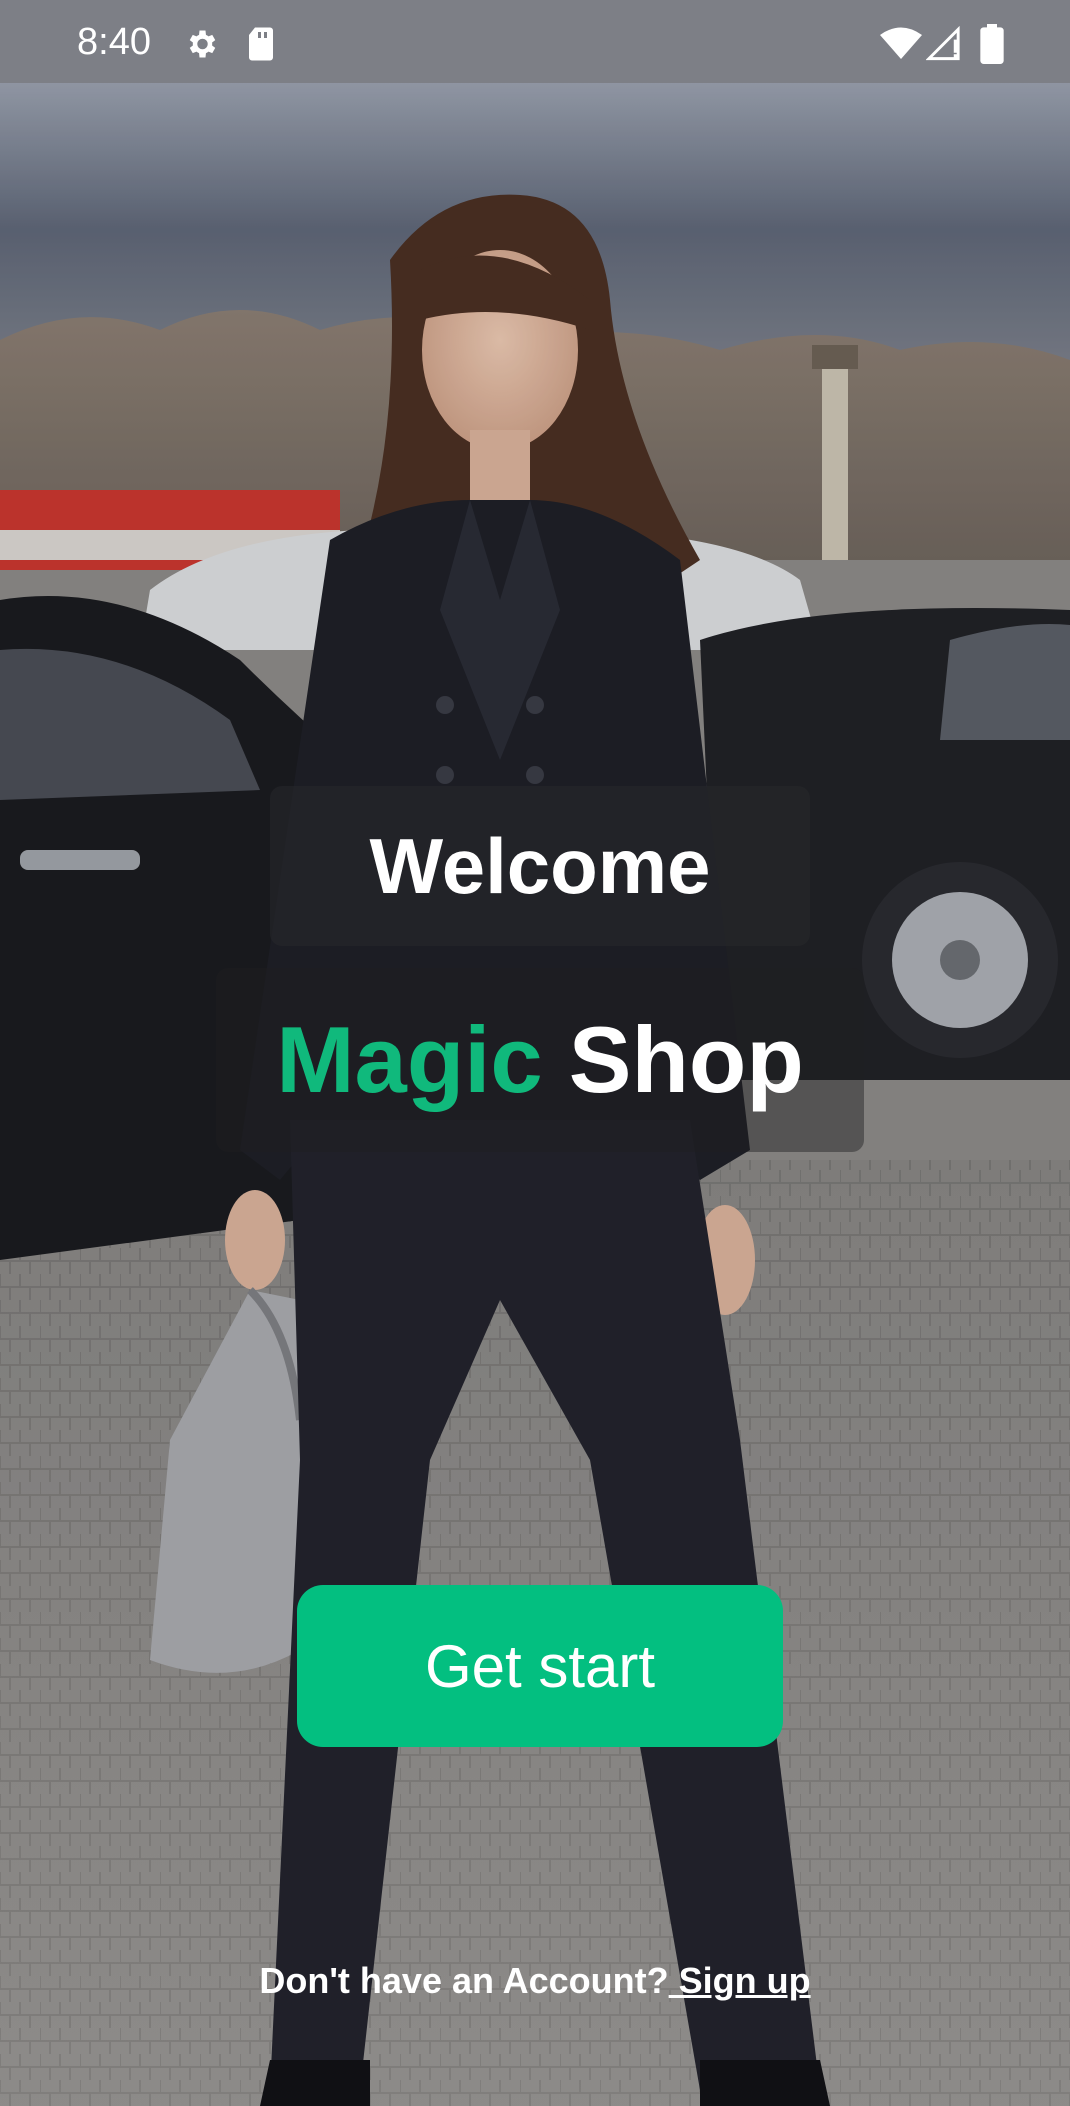  What do you see at coordinates (943, 43) in the screenshot?
I see `cell-signal-icon` at bounding box center [943, 43].